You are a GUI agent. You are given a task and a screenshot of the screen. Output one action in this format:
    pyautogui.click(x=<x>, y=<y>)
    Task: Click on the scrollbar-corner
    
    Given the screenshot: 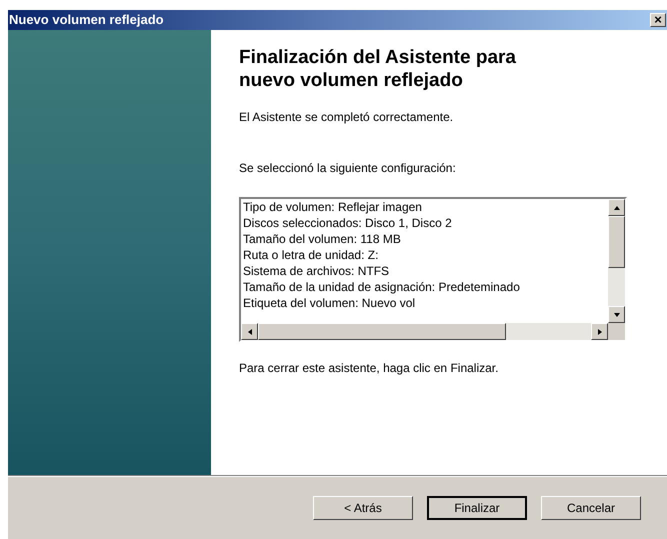 What is the action you would take?
    pyautogui.click(x=616, y=331)
    